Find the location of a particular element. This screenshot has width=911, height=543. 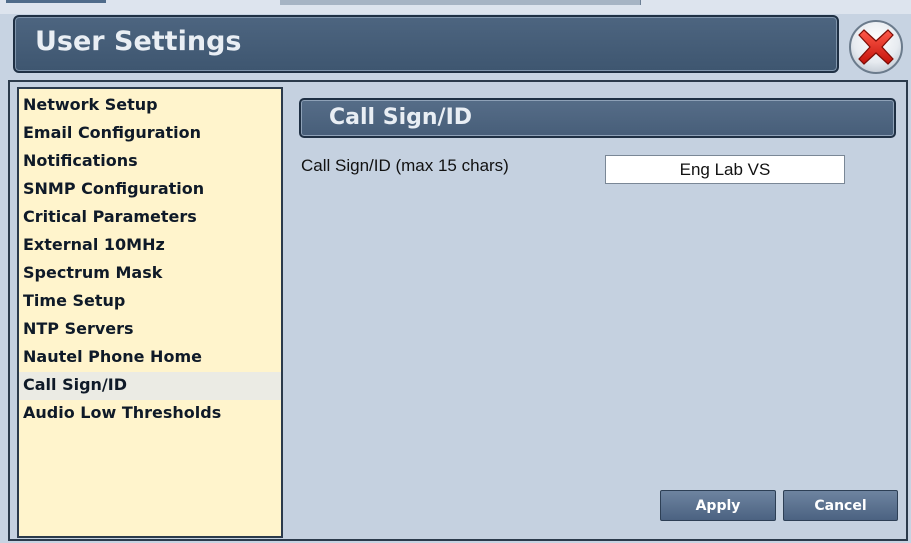

call-sign-label: Call Sign/ID (max 15 chars) is located at coordinates (405, 165).